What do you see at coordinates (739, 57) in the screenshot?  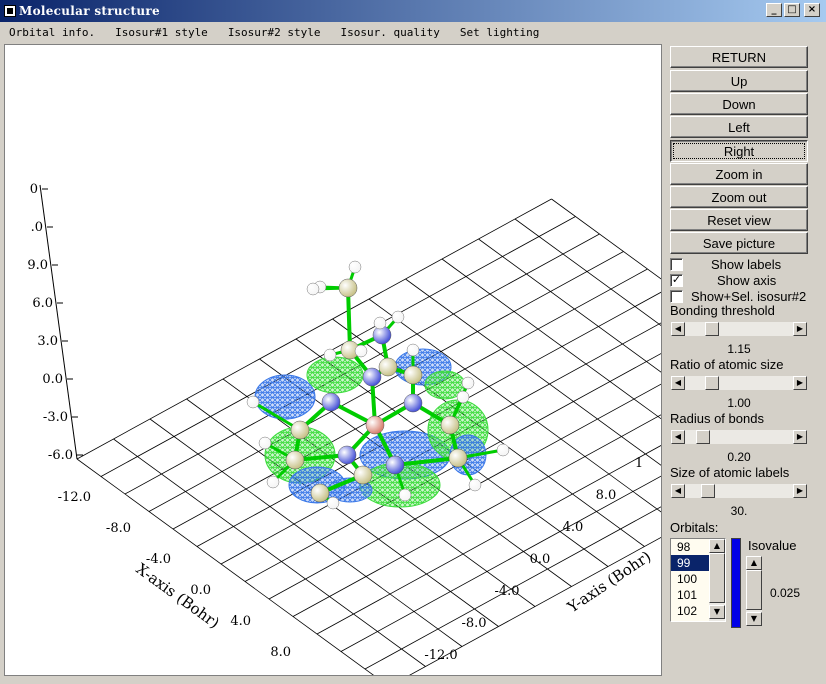 I see `return-button: RETURN` at bounding box center [739, 57].